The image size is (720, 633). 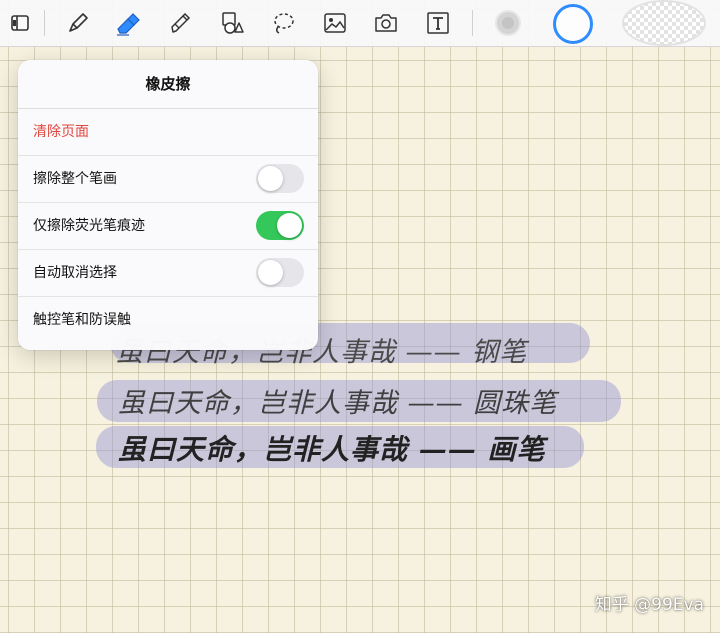 I want to click on eraser-icon, so click(x=128, y=23).